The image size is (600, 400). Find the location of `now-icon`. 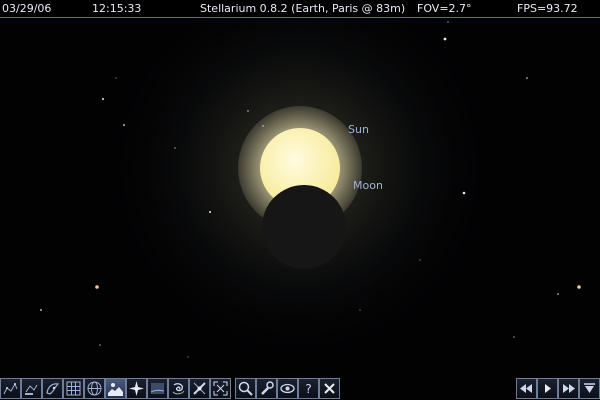

now-icon is located at coordinates (589, 388).